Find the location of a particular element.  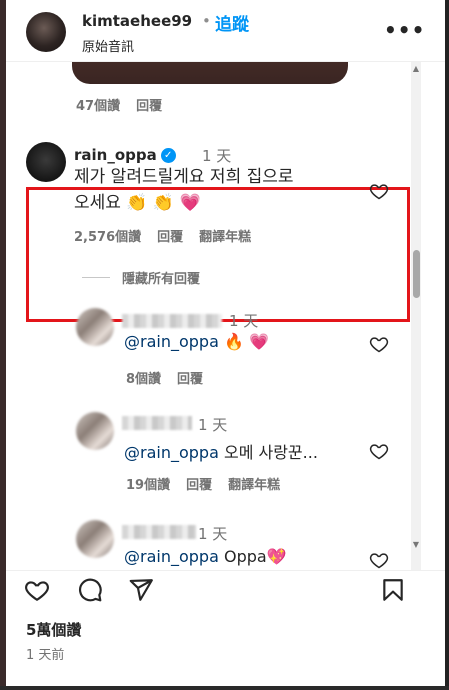

rain-comment-meta: 2,576個讚 回覆 翻譯年糕 is located at coordinates (162, 235).